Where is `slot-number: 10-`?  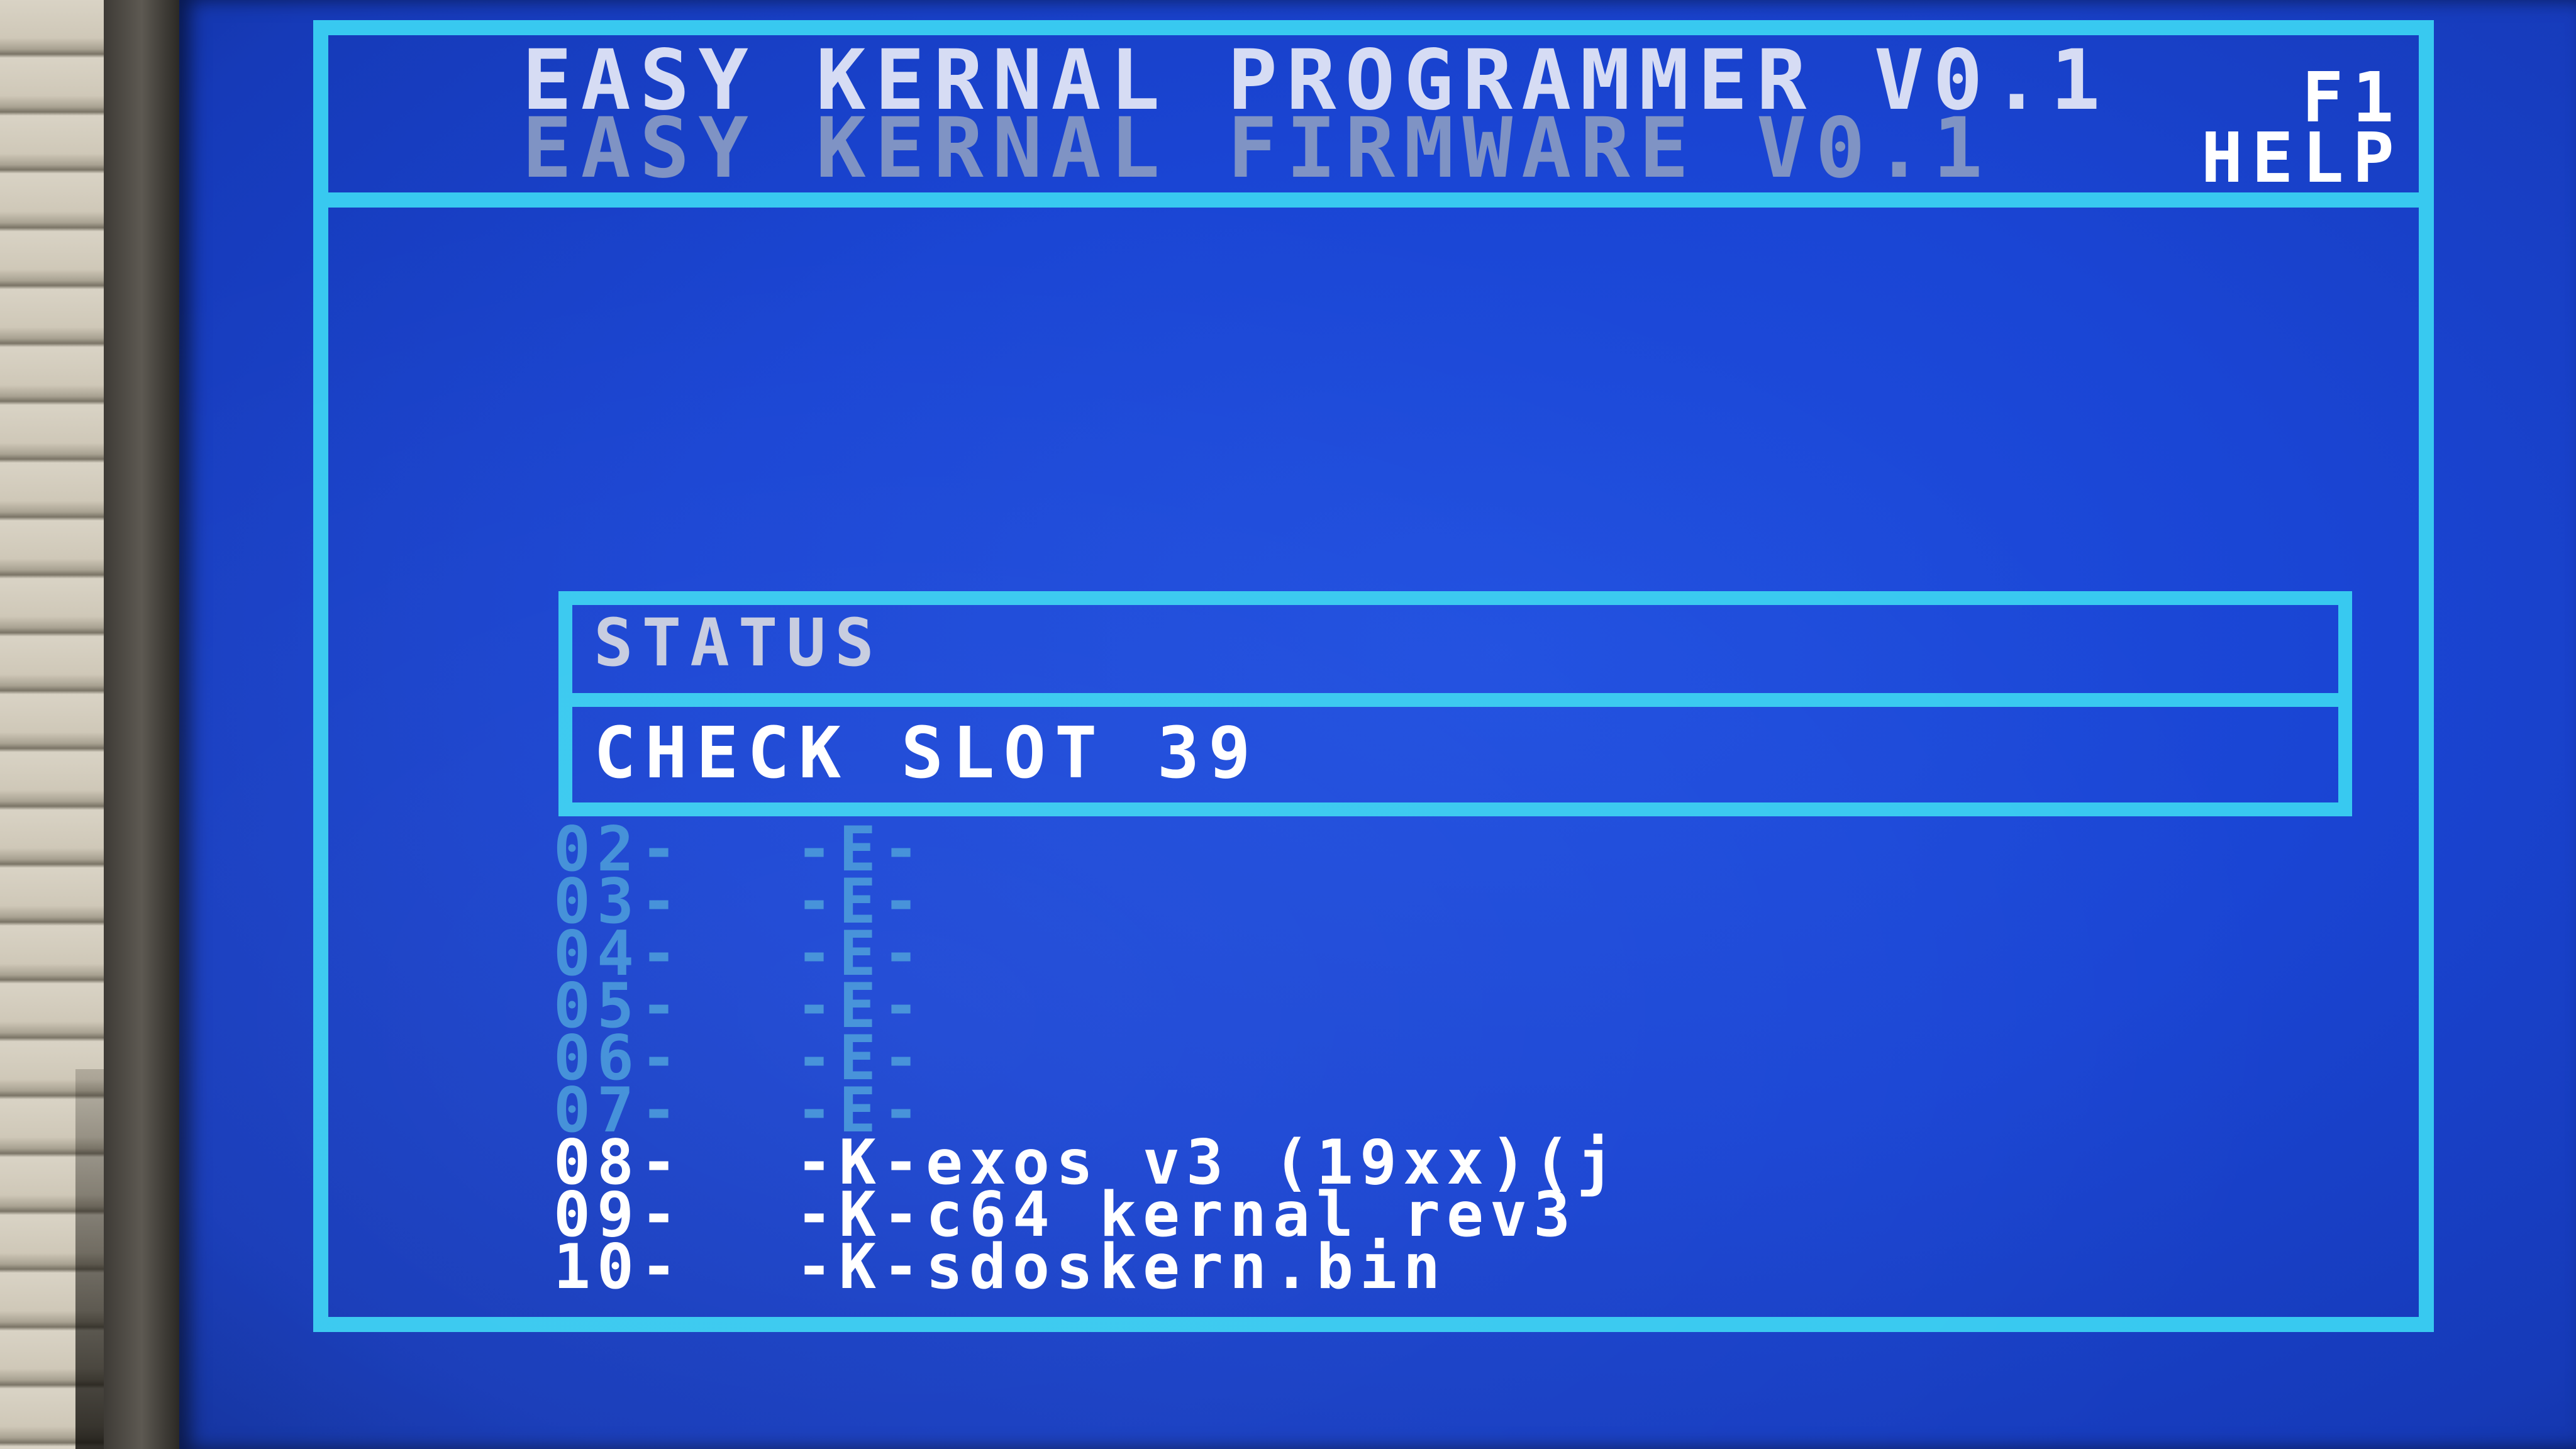 slot-number: 10- is located at coordinates (618, 1267).